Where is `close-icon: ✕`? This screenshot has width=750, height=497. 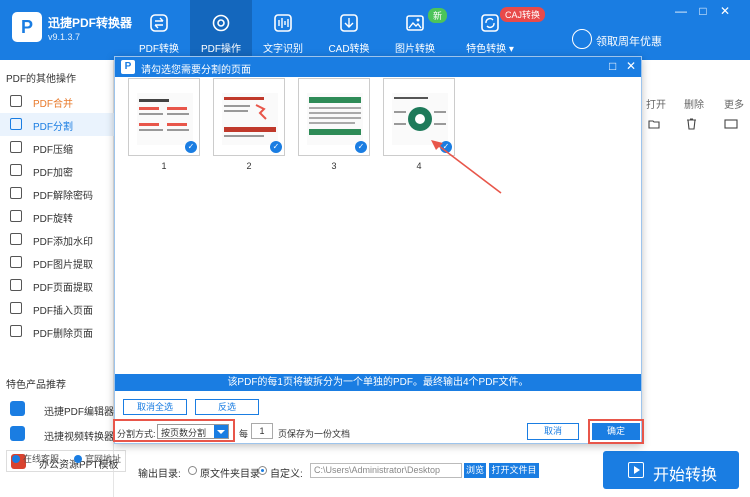
close-icon: ✕ is located at coordinates (725, 11).